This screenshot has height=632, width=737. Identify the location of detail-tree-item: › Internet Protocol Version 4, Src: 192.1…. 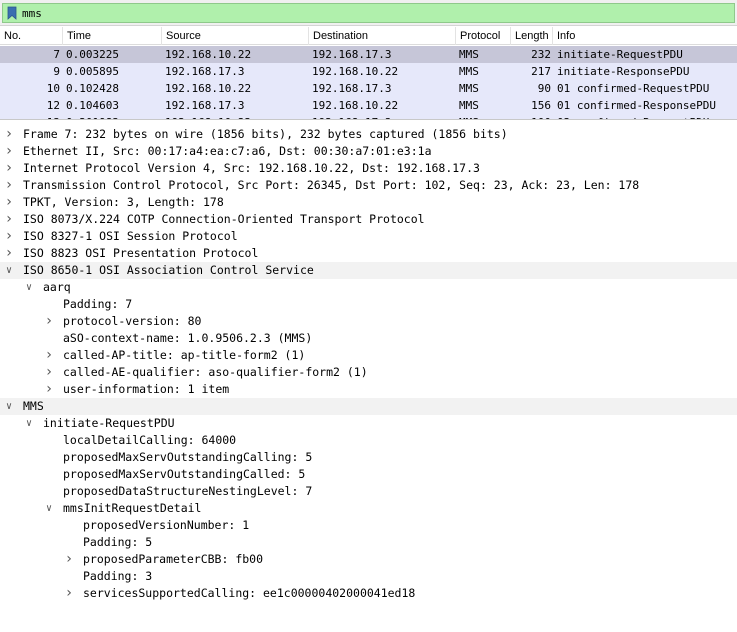
(368, 168).